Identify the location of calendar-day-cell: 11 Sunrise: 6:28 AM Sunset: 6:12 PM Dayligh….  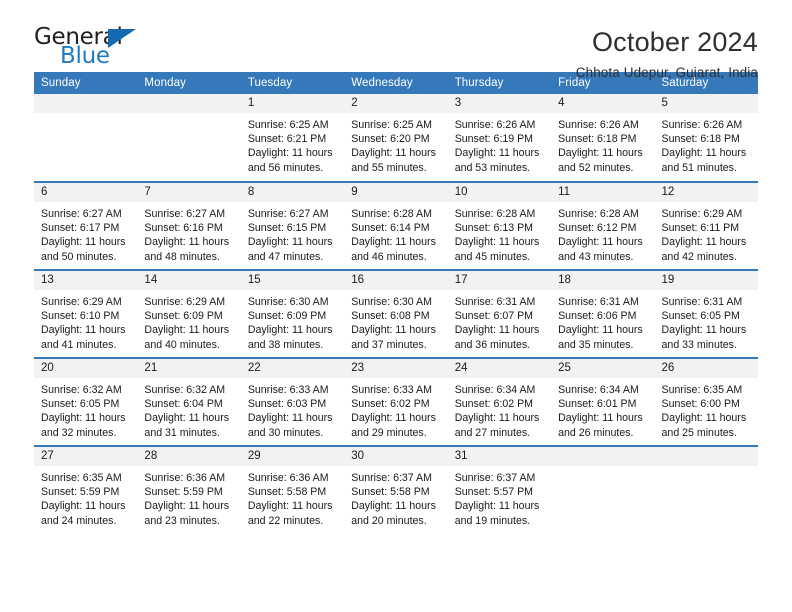
(603, 225).